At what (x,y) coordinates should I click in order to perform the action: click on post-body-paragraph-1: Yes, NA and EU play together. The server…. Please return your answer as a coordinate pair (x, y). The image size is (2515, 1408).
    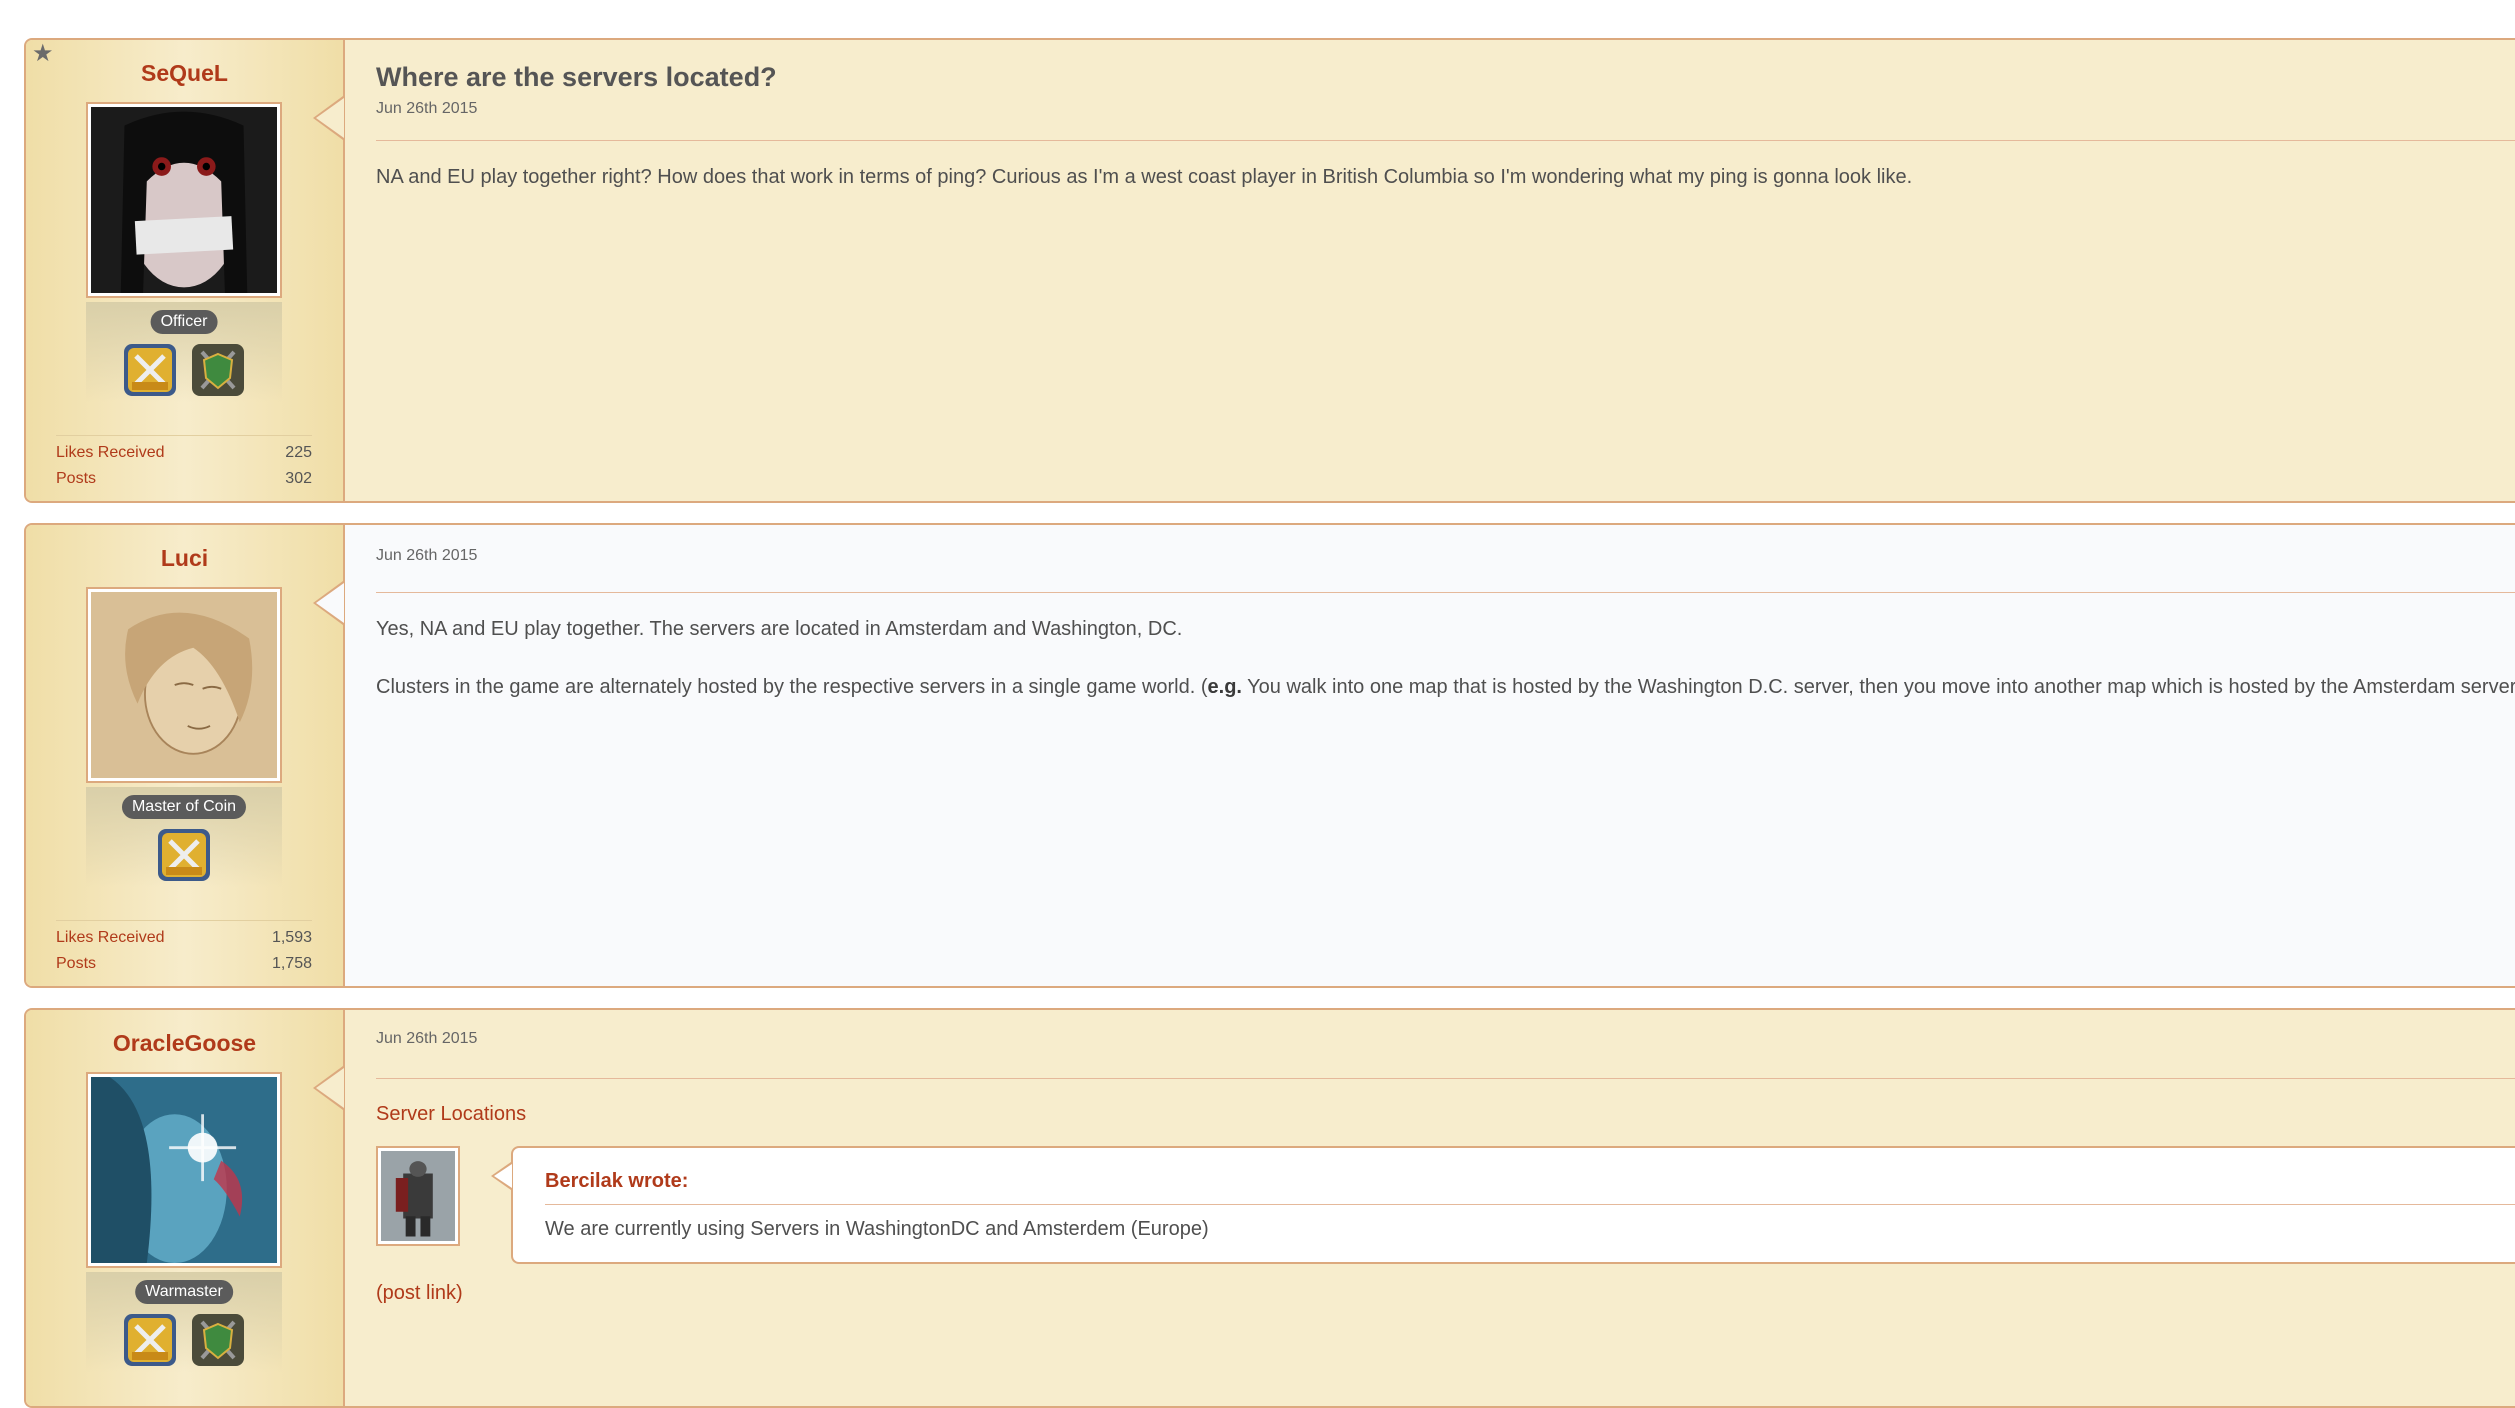
    Looking at the image, I should click on (779, 629).